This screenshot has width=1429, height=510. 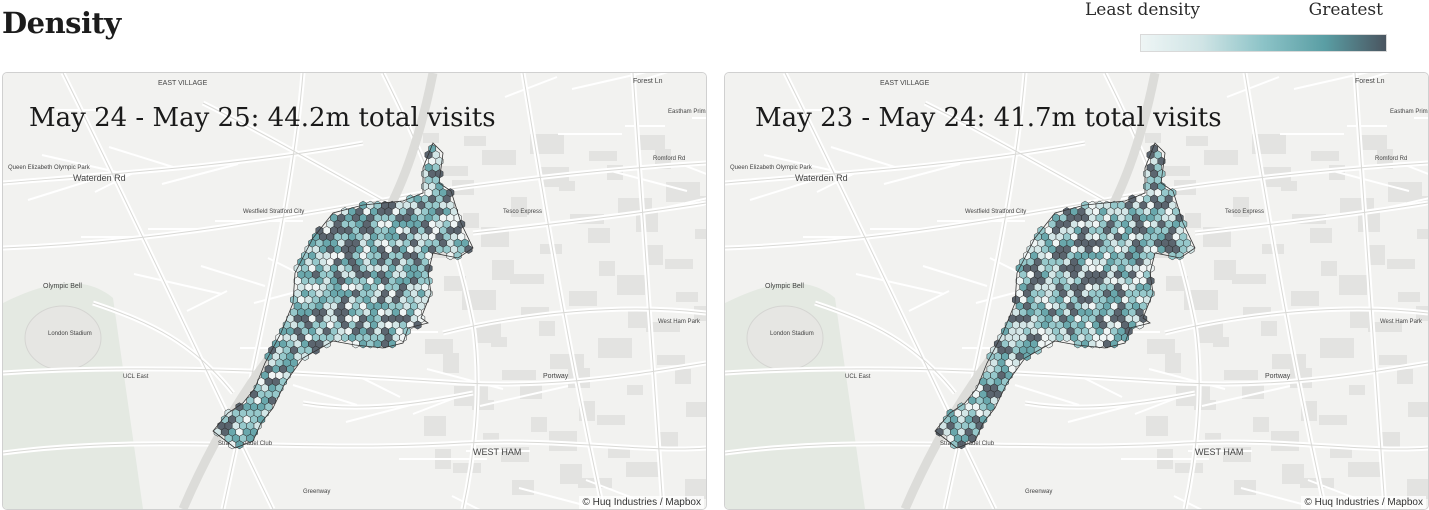 I want to click on legend-gradient-bar, so click(x=1263, y=43).